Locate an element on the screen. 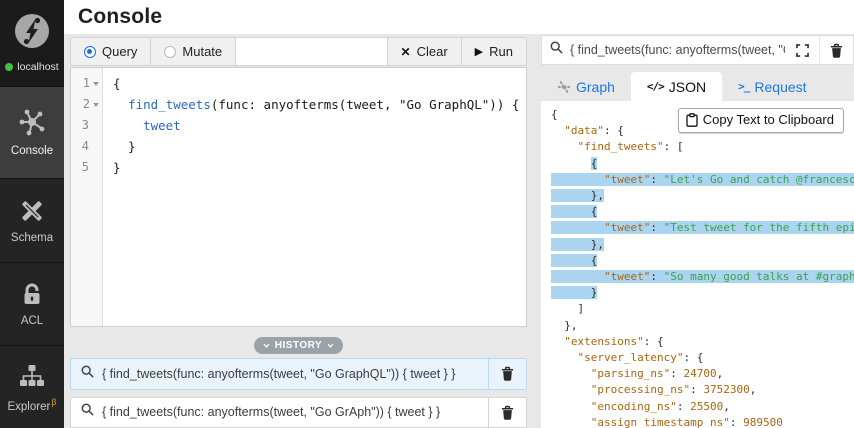 This screenshot has width=854, height=428. clear-result-button is located at coordinates (836, 50).